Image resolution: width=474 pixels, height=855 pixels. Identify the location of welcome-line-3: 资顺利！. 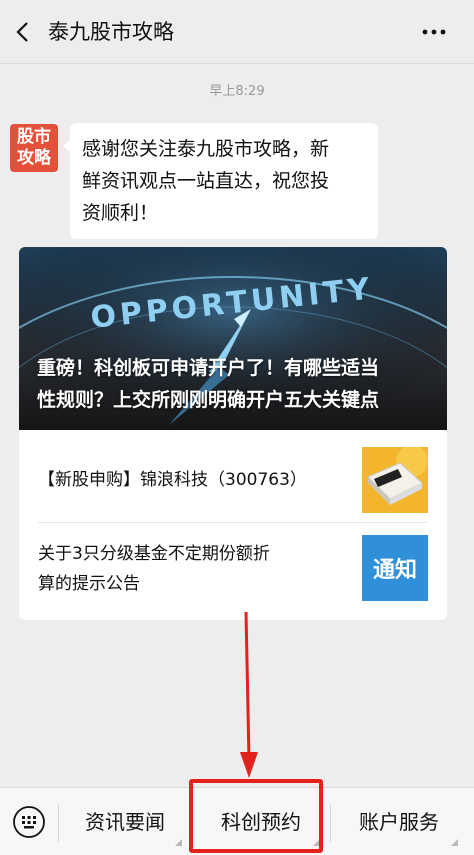
(120, 213).